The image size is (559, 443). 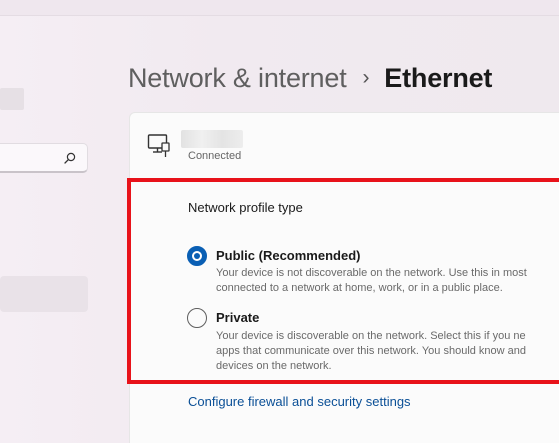 I want to click on public-option-title: Public (Recommended), so click(x=288, y=255).